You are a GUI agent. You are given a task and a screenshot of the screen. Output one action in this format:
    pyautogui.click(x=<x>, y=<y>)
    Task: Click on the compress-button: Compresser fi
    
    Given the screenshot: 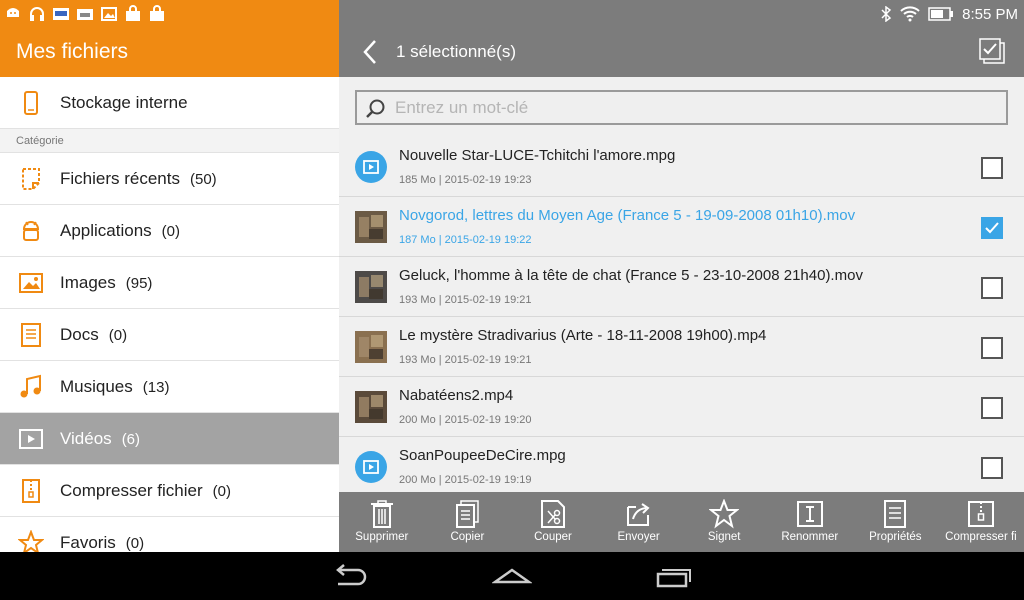 What is the action you would take?
    pyautogui.click(x=981, y=522)
    